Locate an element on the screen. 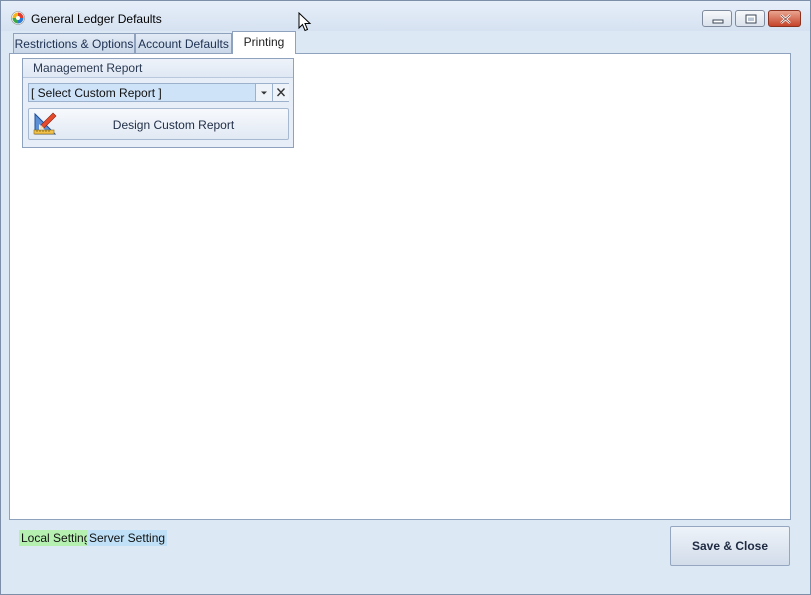 Image resolution: width=811 pixels, height=595 pixels. design-custom-report-button: Design Custom Report is located at coordinates (158, 124).